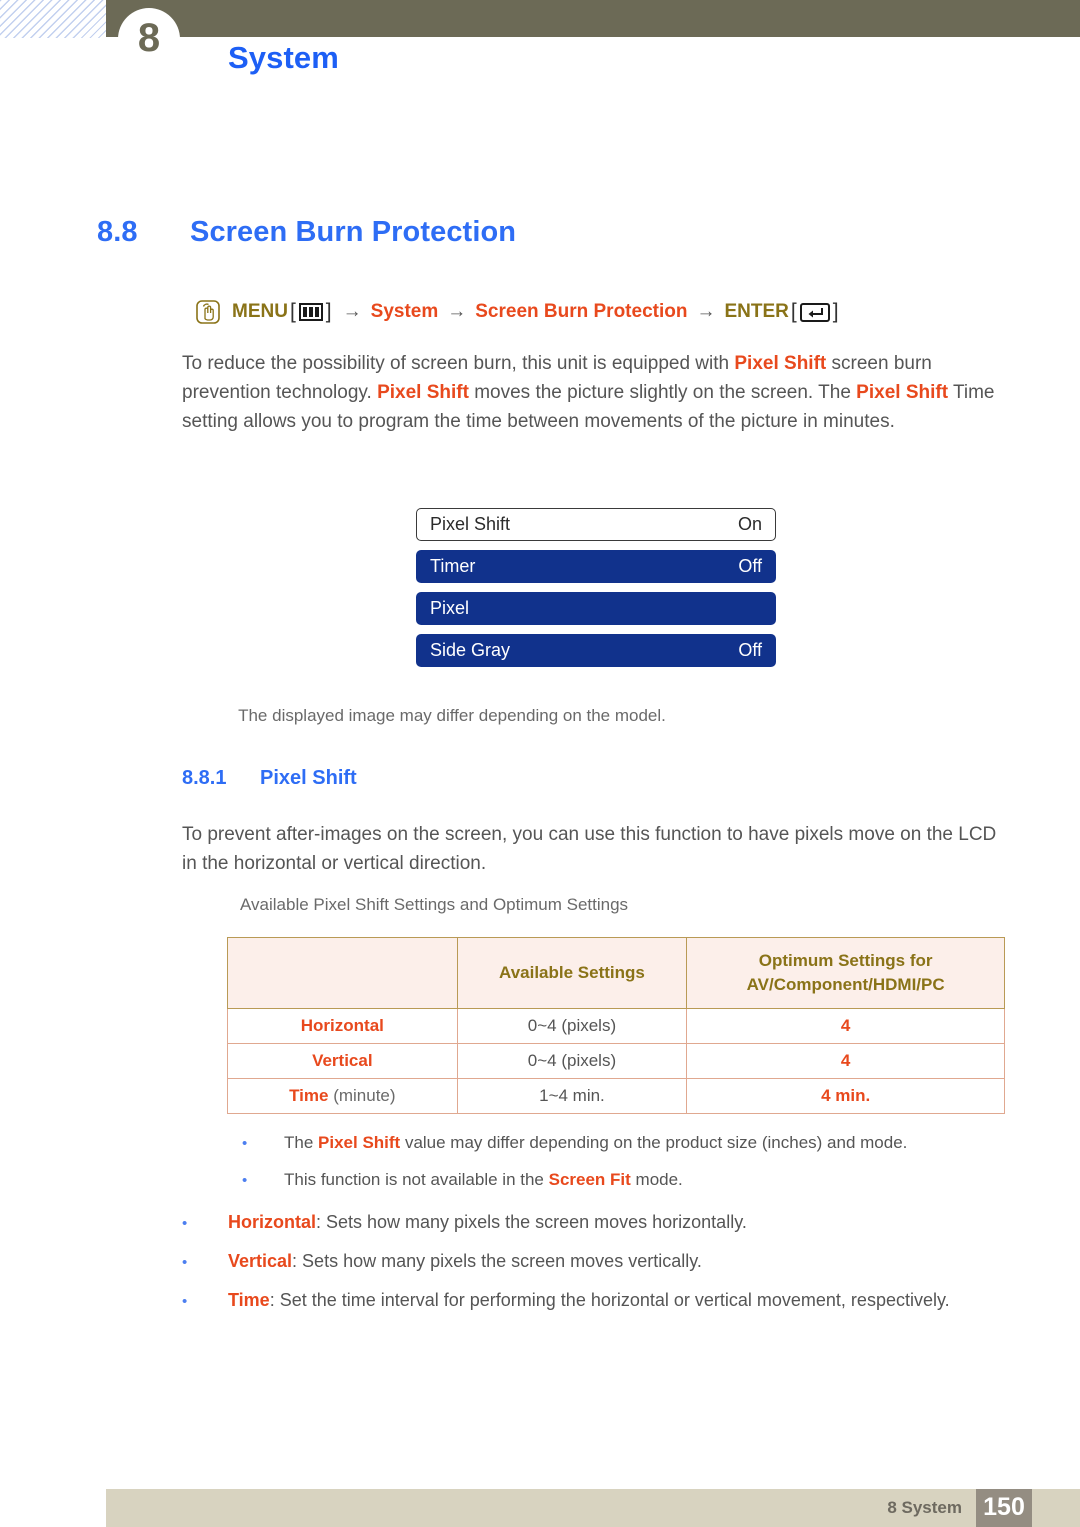 This screenshot has height=1527, width=1080. I want to click on subsection-title-text: Pixel Shift, so click(308, 778).